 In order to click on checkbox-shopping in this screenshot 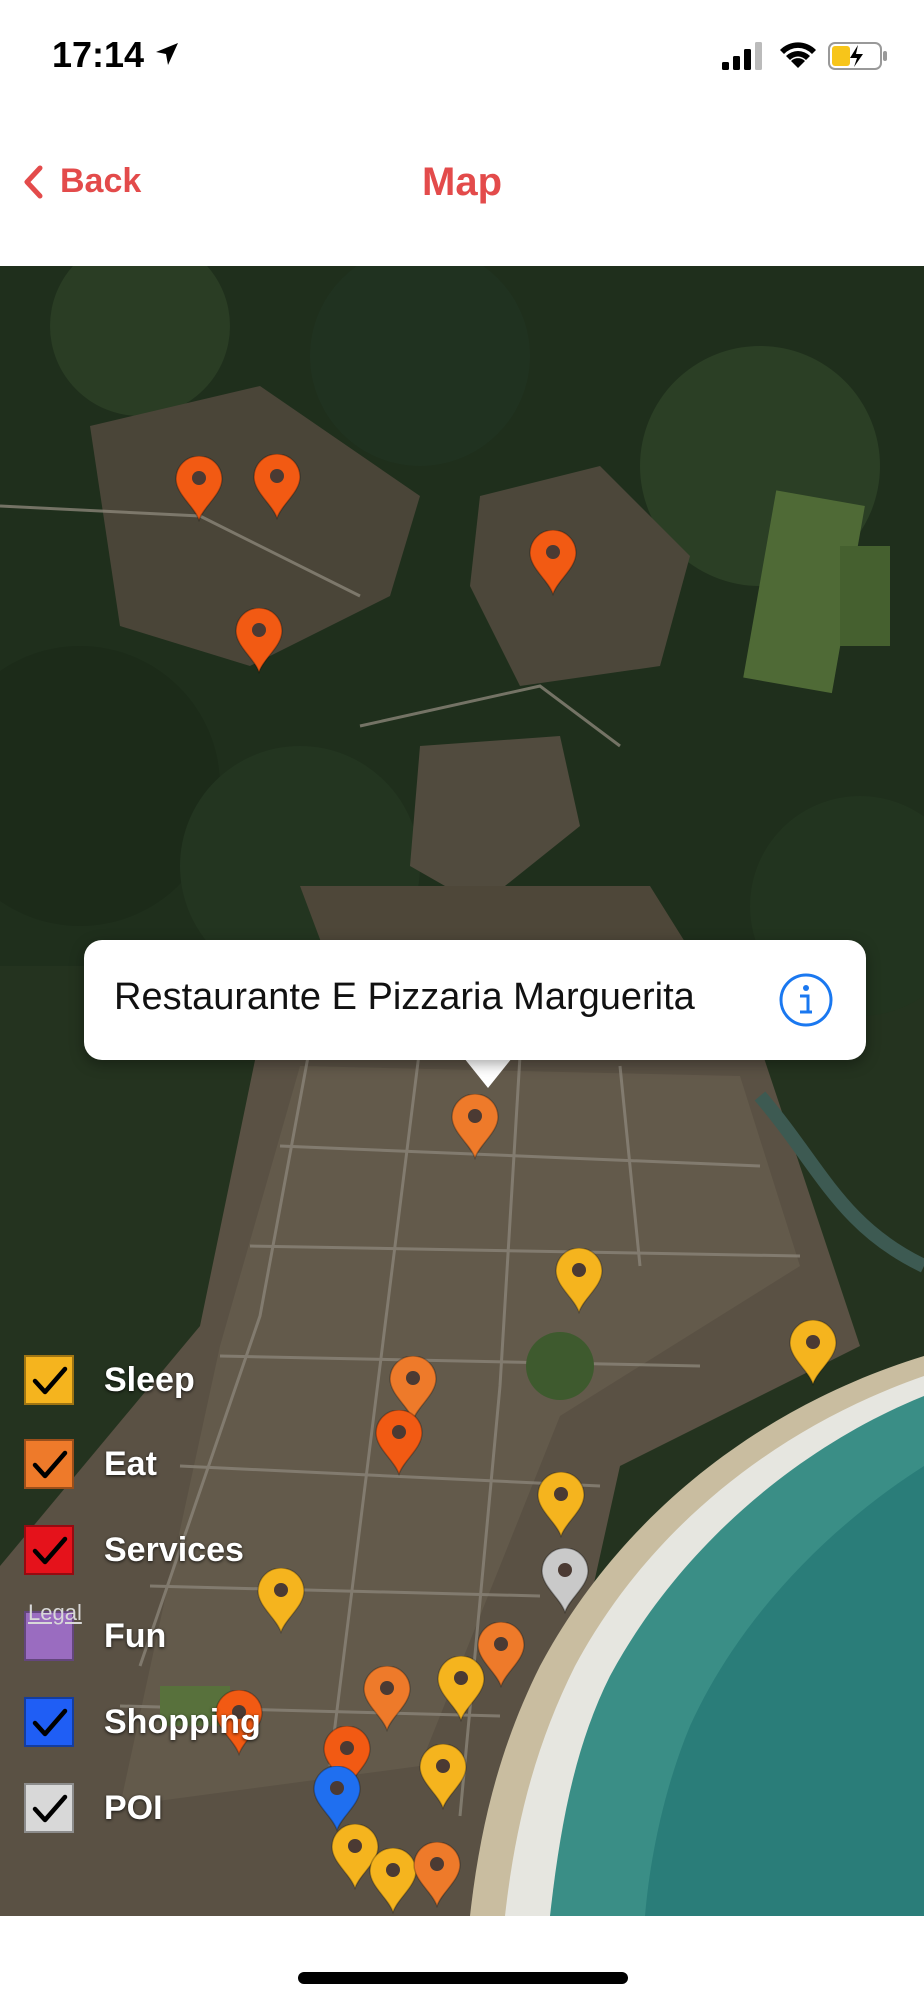, I will do `click(49, 1722)`.